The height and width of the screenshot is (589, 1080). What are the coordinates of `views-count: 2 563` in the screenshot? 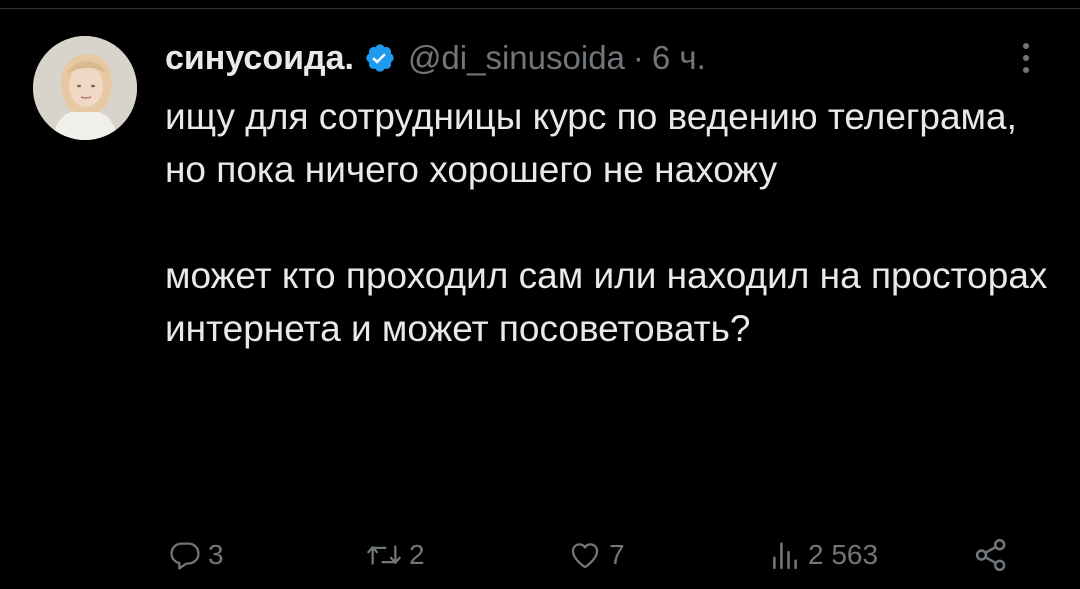 It's located at (843, 554).